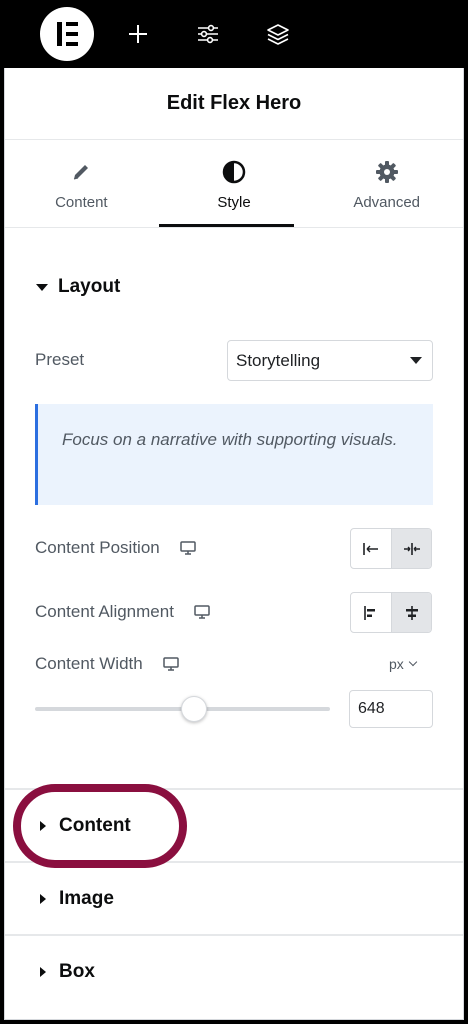  Describe the element at coordinates (67, 34) in the screenshot. I see `elementor-logo` at that location.